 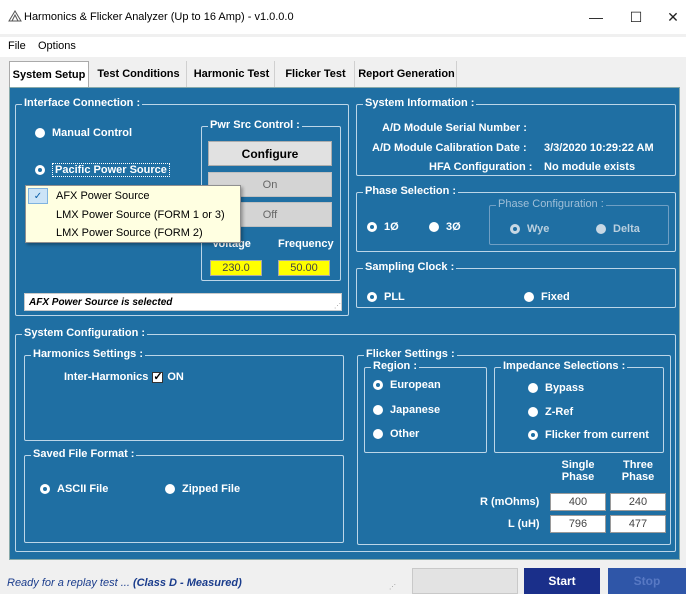 What do you see at coordinates (85, 333) in the screenshot?
I see `system-configuration-title: System Configuration :` at bounding box center [85, 333].